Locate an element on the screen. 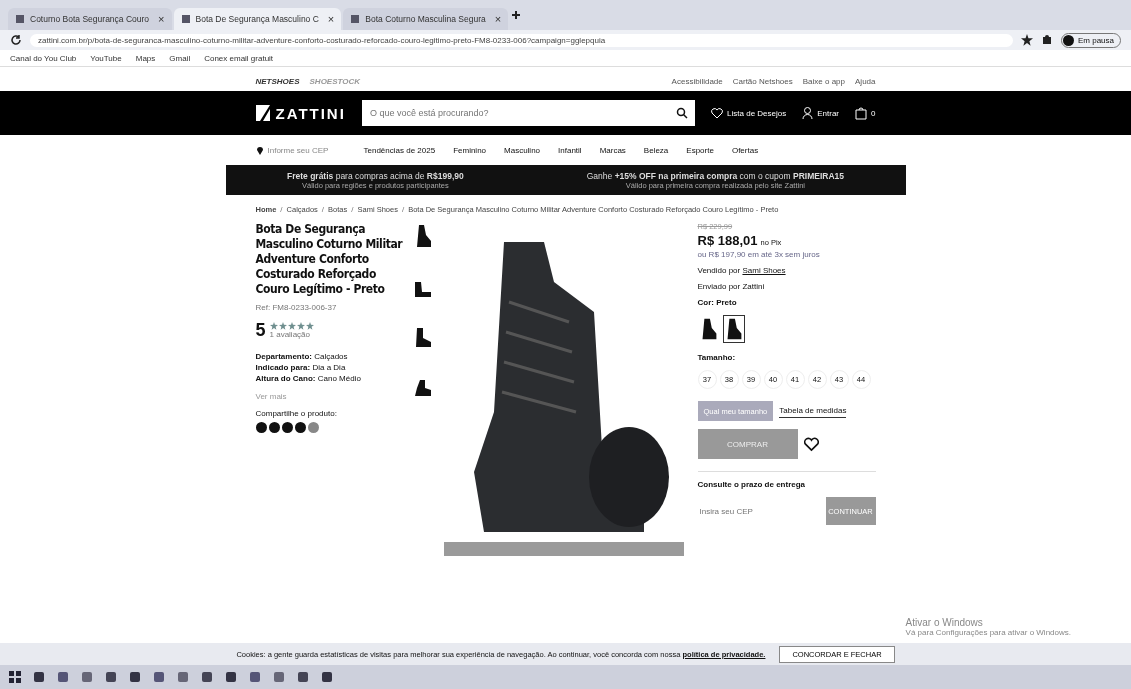  top-link: Baixe o app is located at coordinates (824, 81).